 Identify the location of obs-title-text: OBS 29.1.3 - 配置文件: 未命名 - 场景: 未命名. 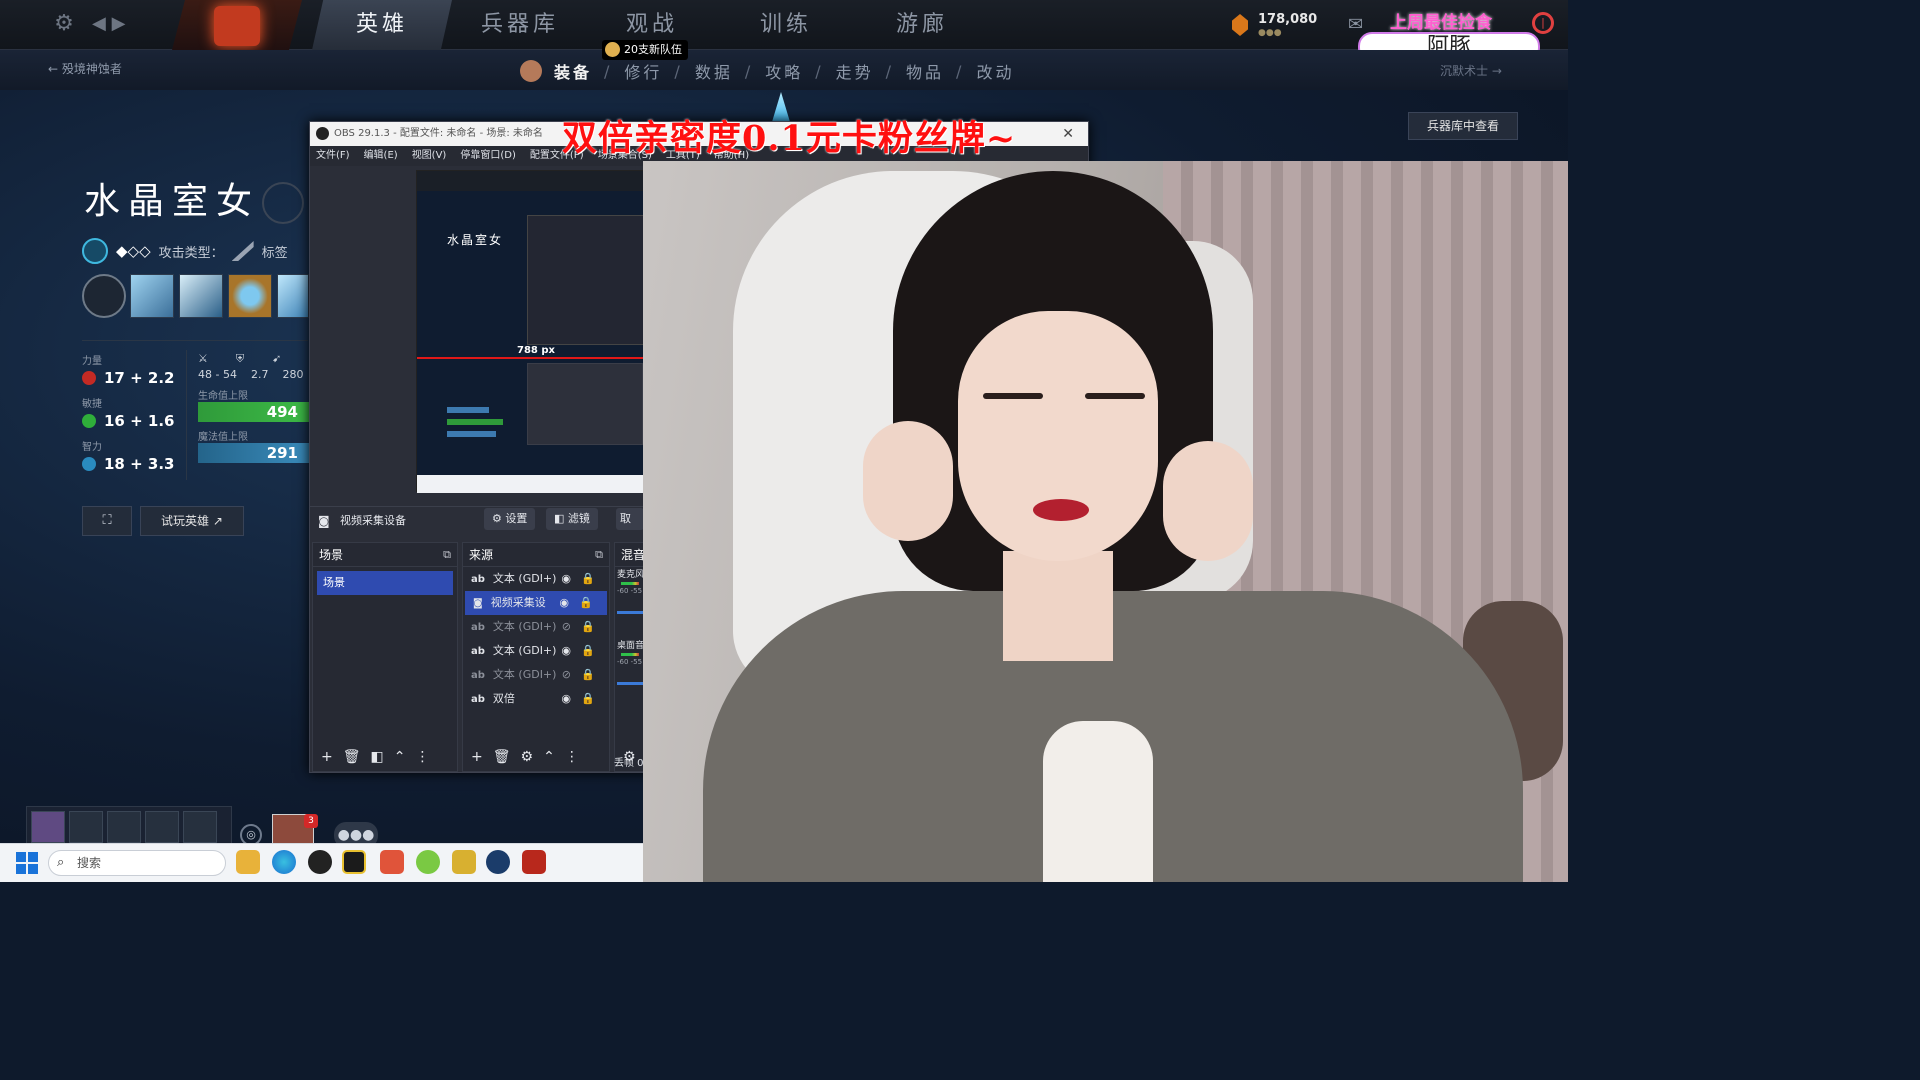
(438, 133).